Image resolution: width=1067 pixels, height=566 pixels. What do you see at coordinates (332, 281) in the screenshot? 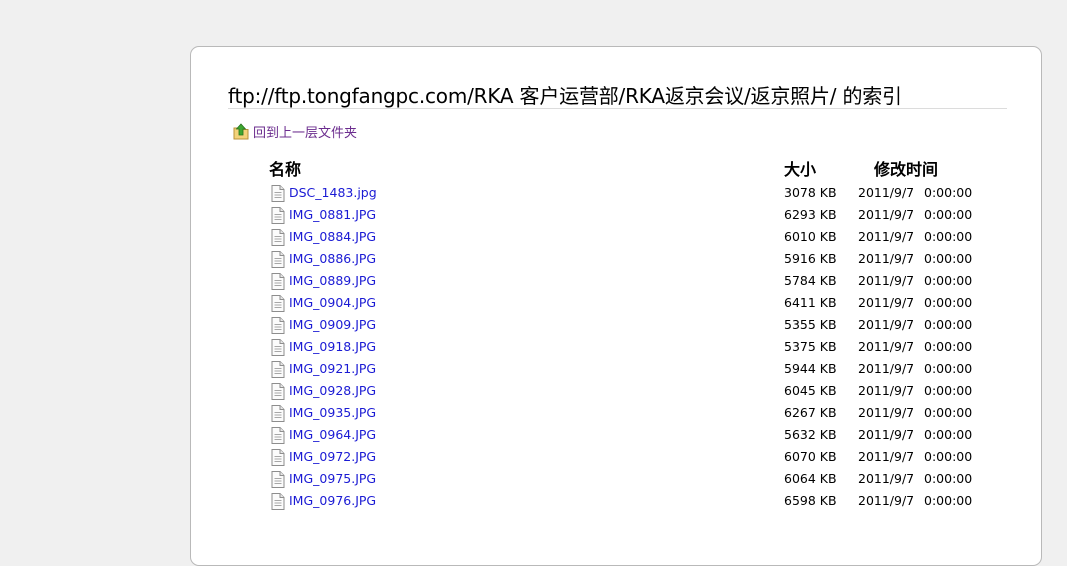
I see `file-link: IMG_0889.JPG` at bounding box center [332, 281].